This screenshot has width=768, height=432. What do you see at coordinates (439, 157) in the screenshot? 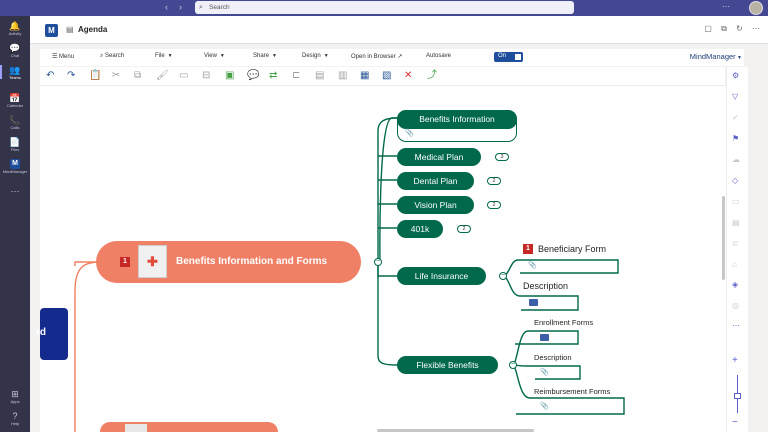
I see `branch-medical-plan: Medical Plan` at bounding box center [439, 157].